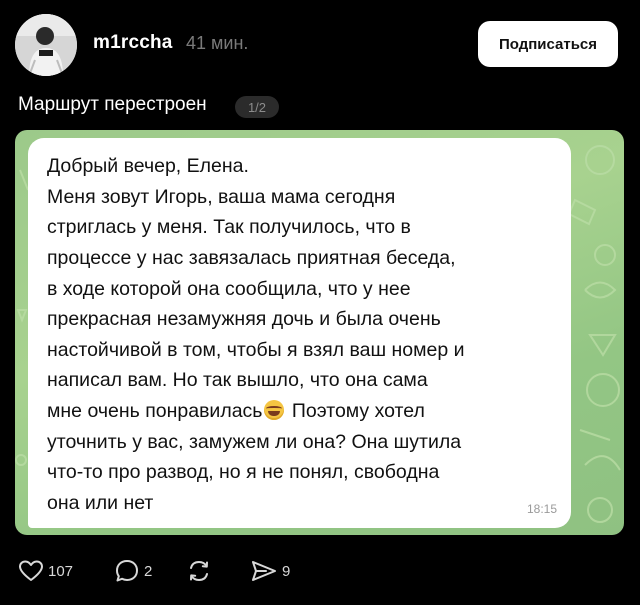  Describe the element at coordinates (148, 166) in the screenshot. I see `message-line: Добрый вечер, Елена.` at that location.